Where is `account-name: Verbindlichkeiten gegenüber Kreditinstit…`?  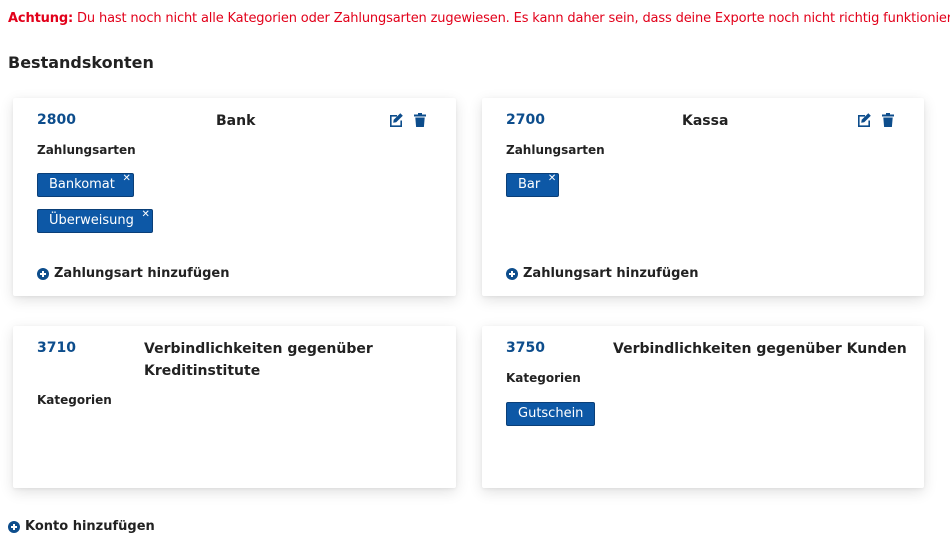
account-name: Verbindlichkeiten gegenüber Kreditinstit… is located at coordinates (258, 360).